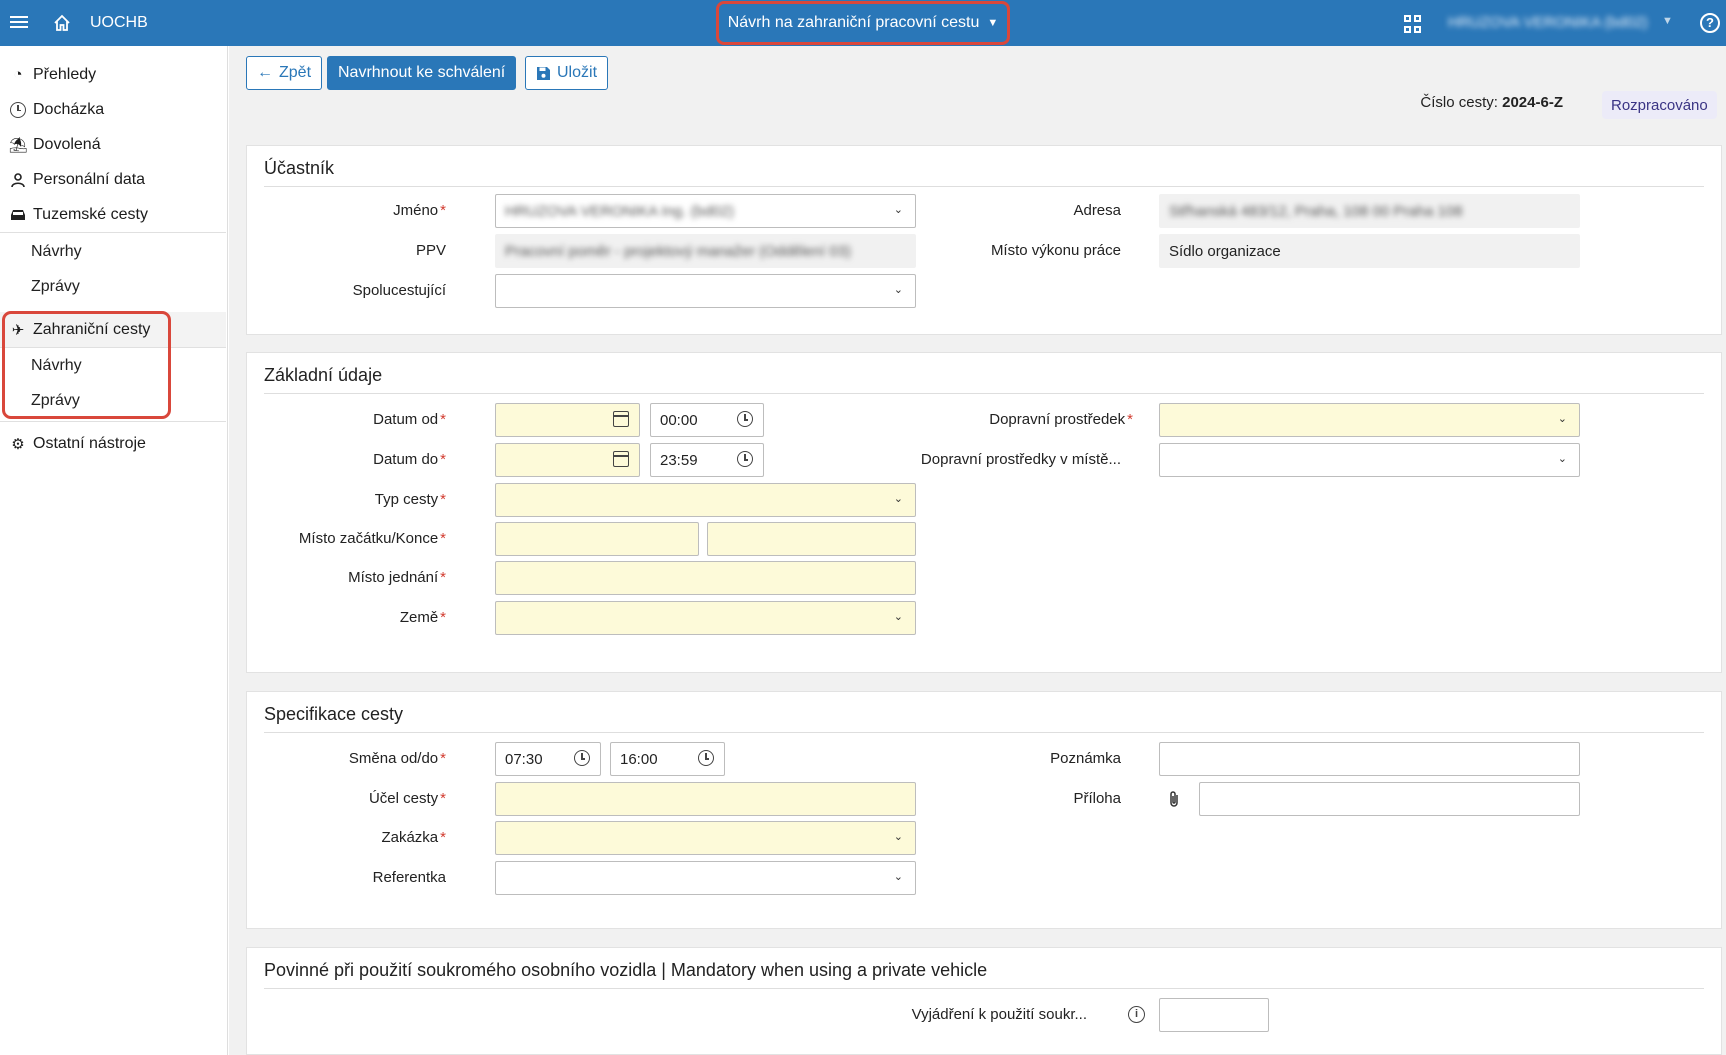  What do you see at coordinates (1097, 798) in the screenshot?
I see `attachment-label: Příloha` at bounding box center [1097, 798].